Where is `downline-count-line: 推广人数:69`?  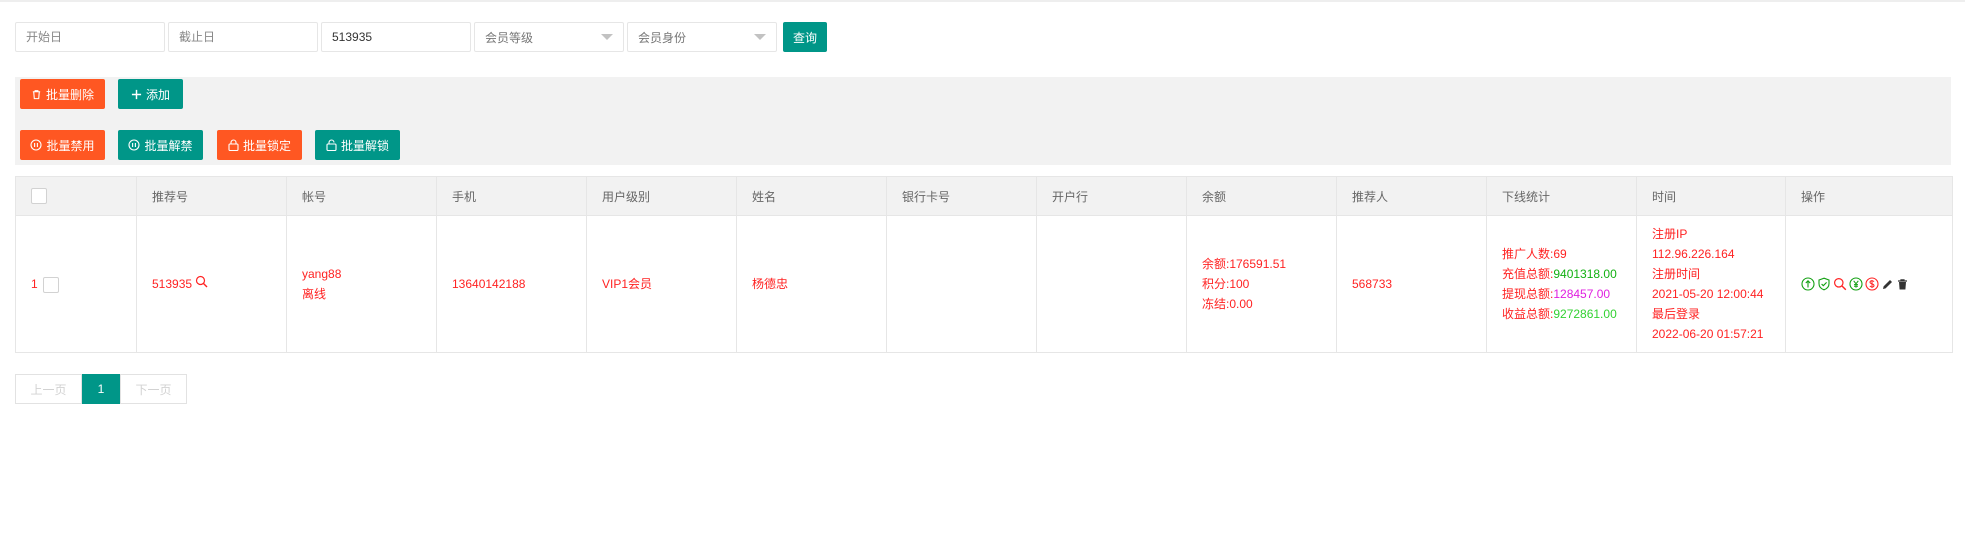
downline-count-line: 推广人数:69 is located at coordinates (1534, 254).